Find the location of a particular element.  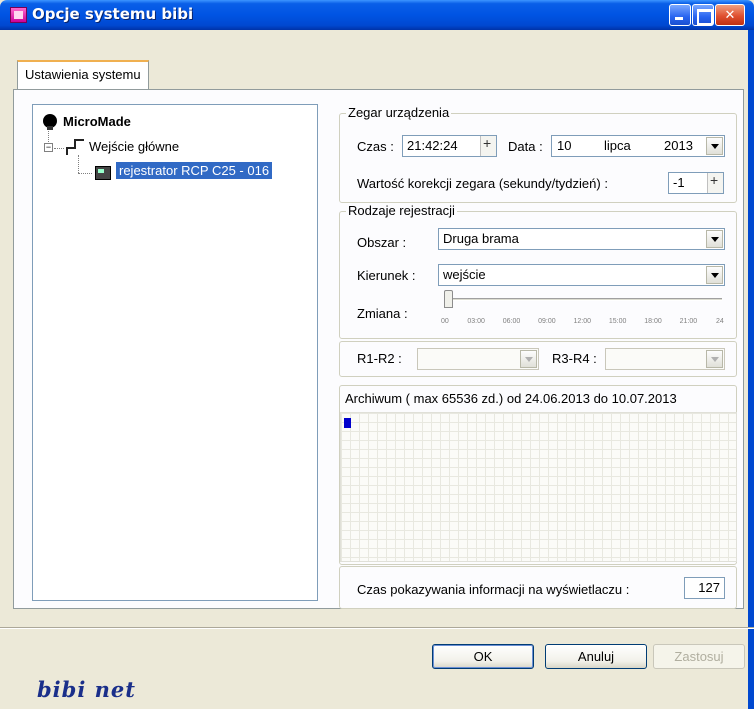

date-label: Data : is located at coordinates (525, 146).